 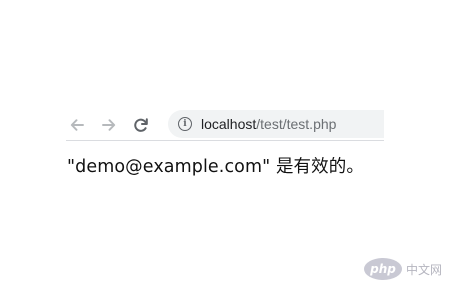 I want to click on url-host: localhost, so click(x=229, y=124).